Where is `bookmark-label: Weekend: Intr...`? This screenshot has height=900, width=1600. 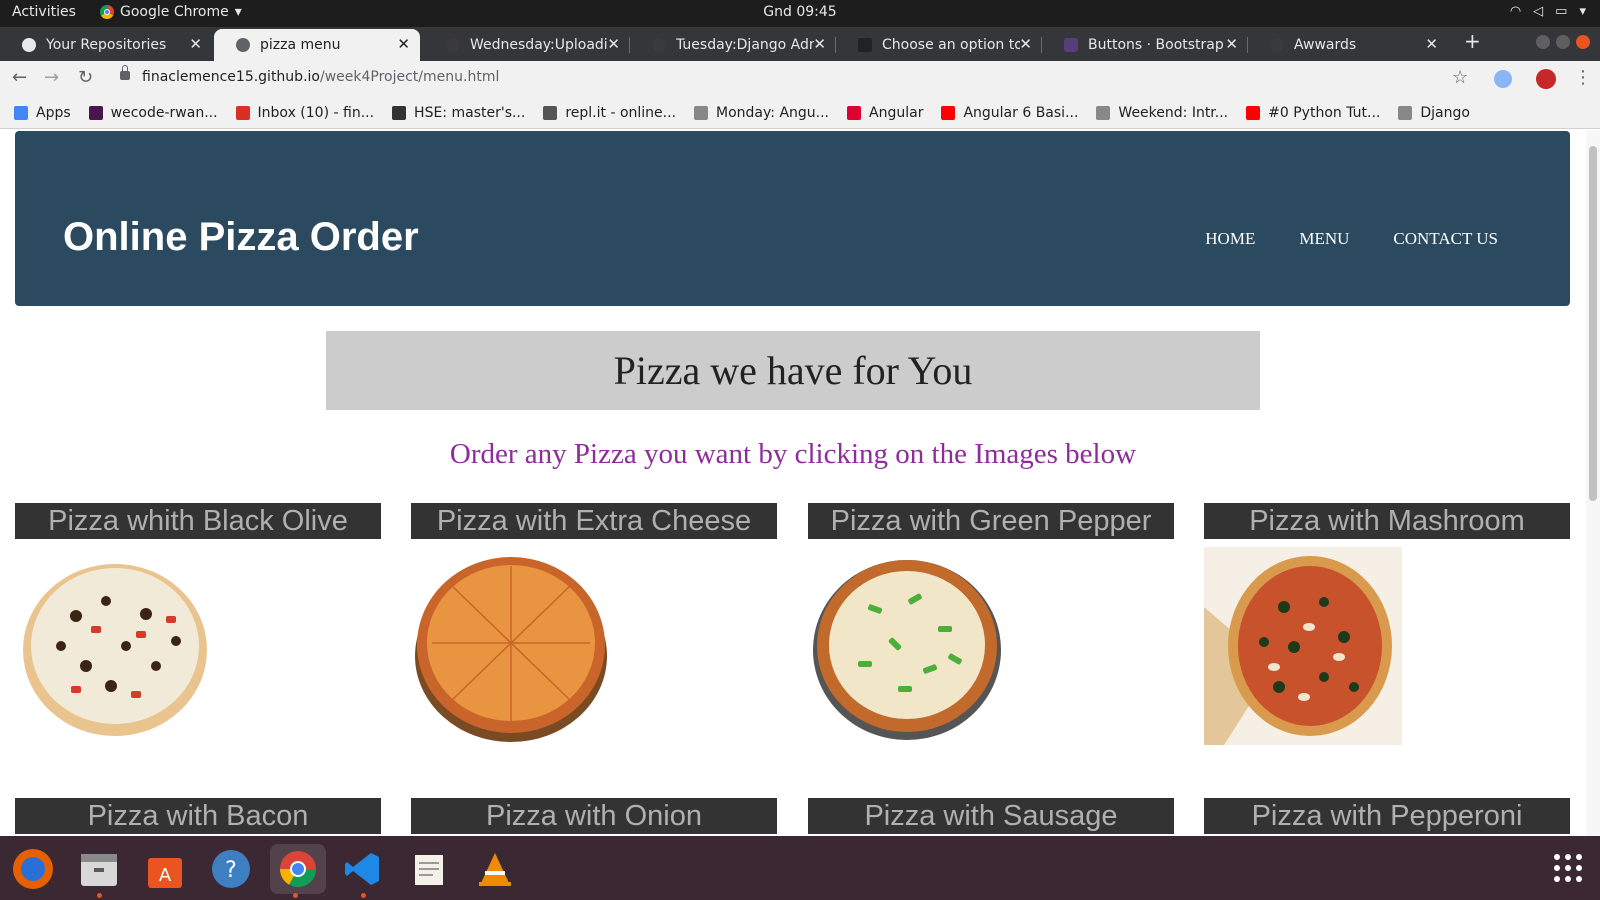
bookmark-label: Weekend: Intr... is located at coordinates (1173, 112).